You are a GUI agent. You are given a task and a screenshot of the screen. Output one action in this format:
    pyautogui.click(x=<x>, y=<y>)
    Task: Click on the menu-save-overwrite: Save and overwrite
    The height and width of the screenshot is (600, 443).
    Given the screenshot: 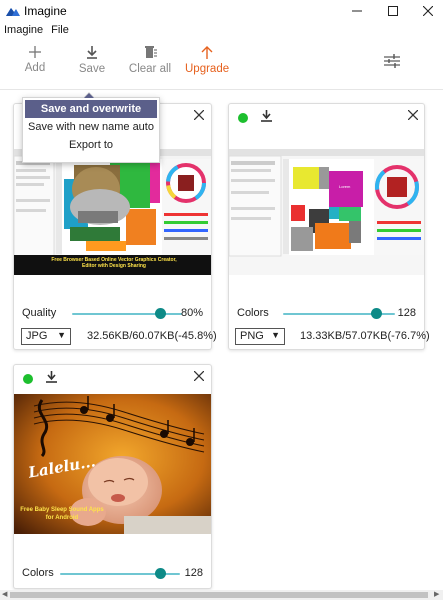 What is the action you would take?
    pyautogui.click(x=91, y=109)
    